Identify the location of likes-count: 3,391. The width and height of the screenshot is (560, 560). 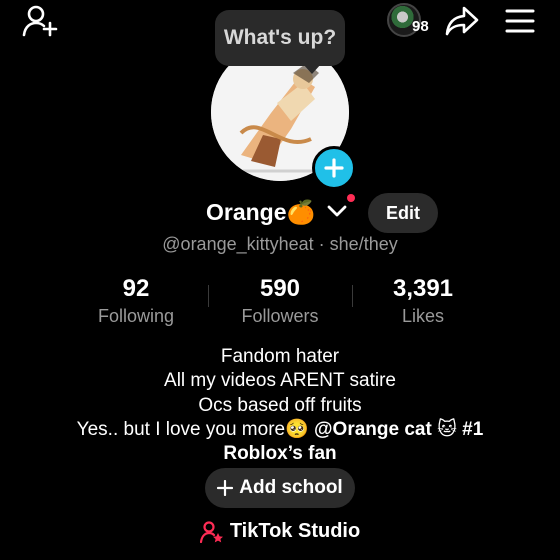
(423, 288).